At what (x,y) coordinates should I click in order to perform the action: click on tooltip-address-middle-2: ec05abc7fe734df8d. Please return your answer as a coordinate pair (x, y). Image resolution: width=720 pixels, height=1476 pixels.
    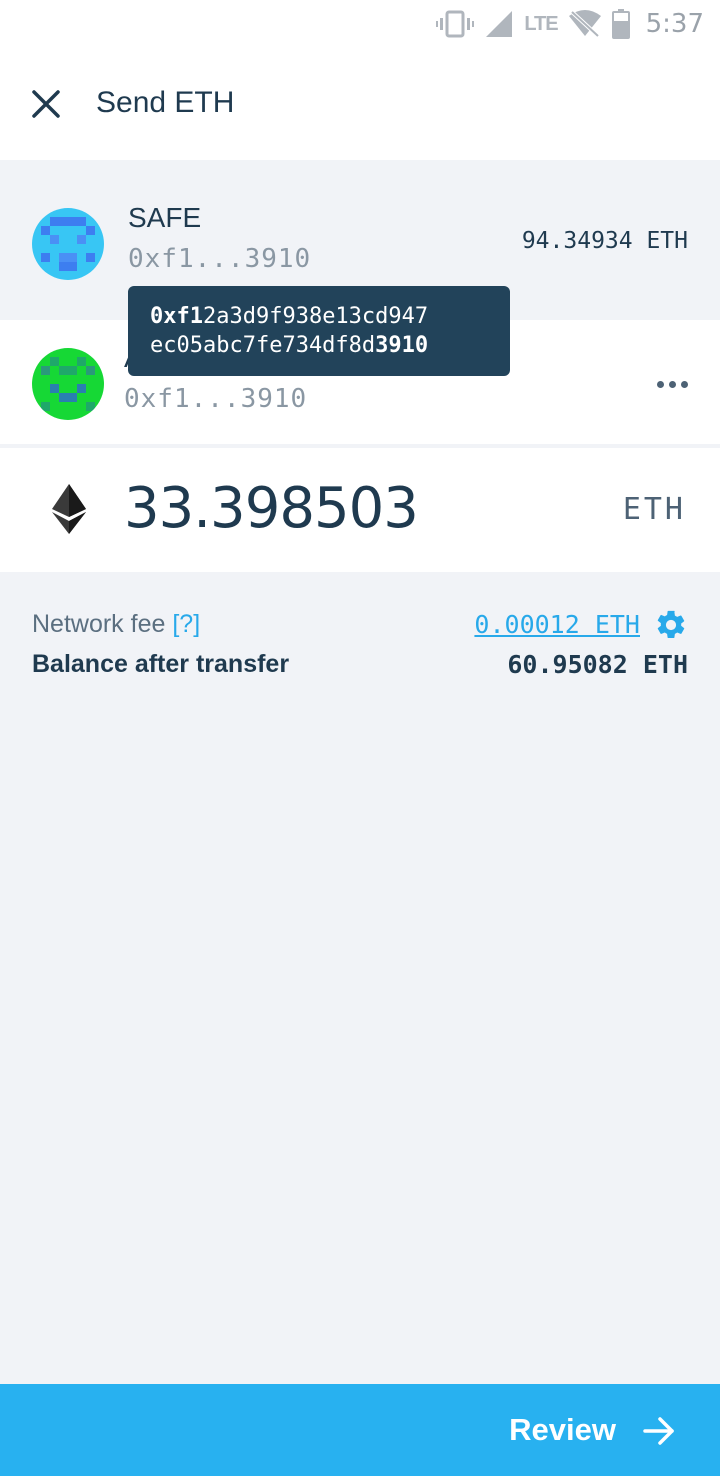
    Looking at the image, I should click on (263, 345).